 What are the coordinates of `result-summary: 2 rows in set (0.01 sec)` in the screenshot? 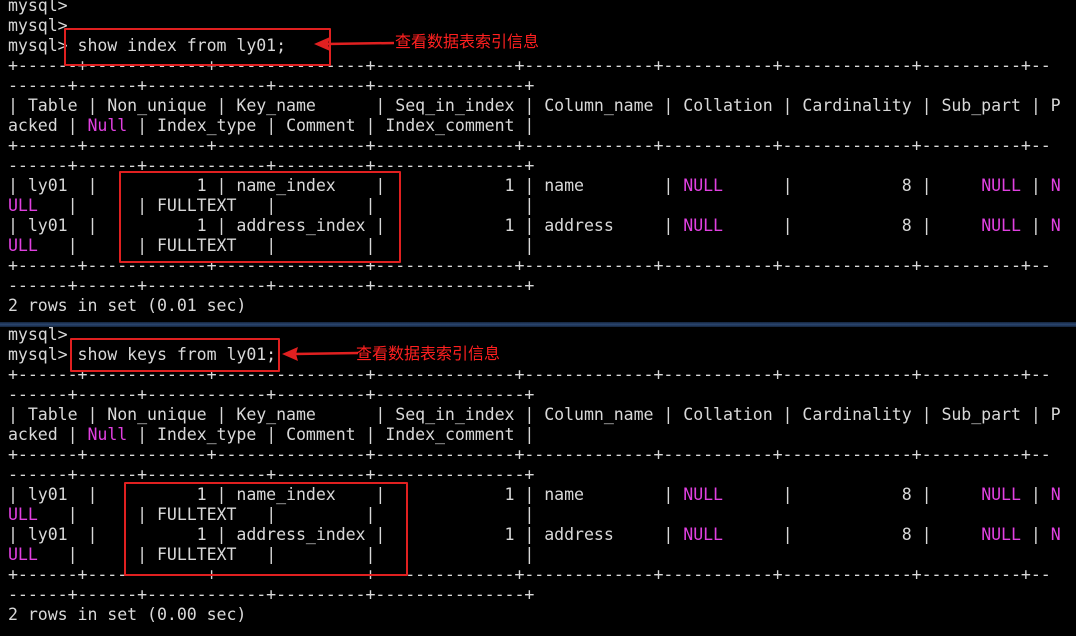 It's located at (127, 305).